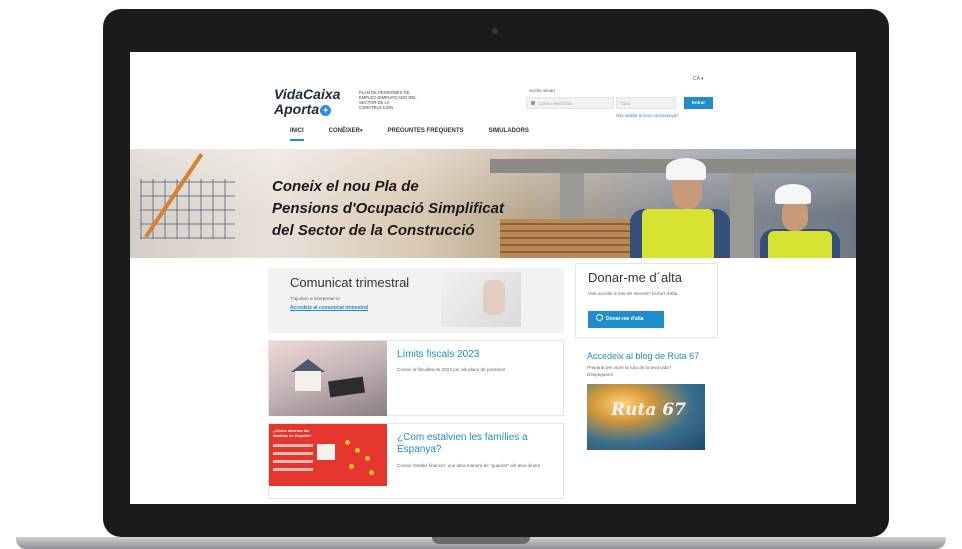 This screenshot has height=549, width=962. Describe the element at coordinates (373, 230) in the screenshot. I see `banner-line3: del Sector de la Construcció` at that location.